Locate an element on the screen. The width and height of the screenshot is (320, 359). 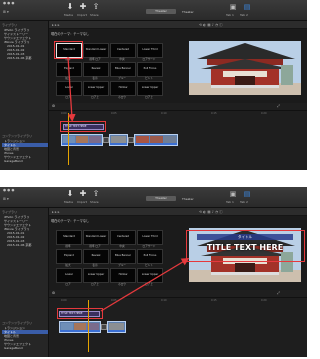
callout-arrow is located at coordinates (145, 284).